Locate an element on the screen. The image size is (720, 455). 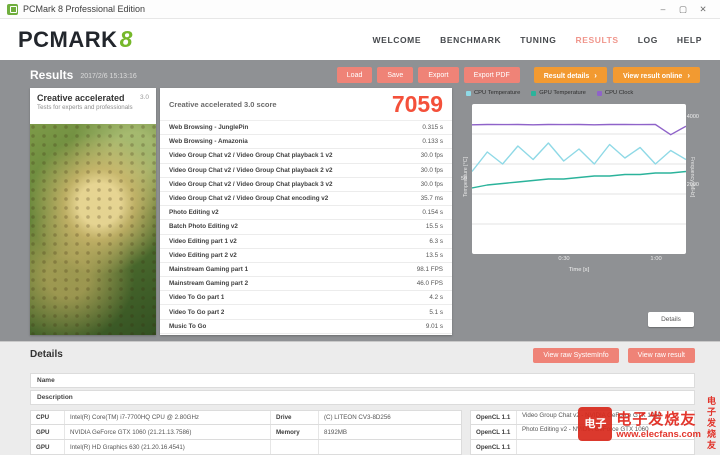
score-header: Creative accelerated 3.0 score 7059 is located at coordinates (306, 104).